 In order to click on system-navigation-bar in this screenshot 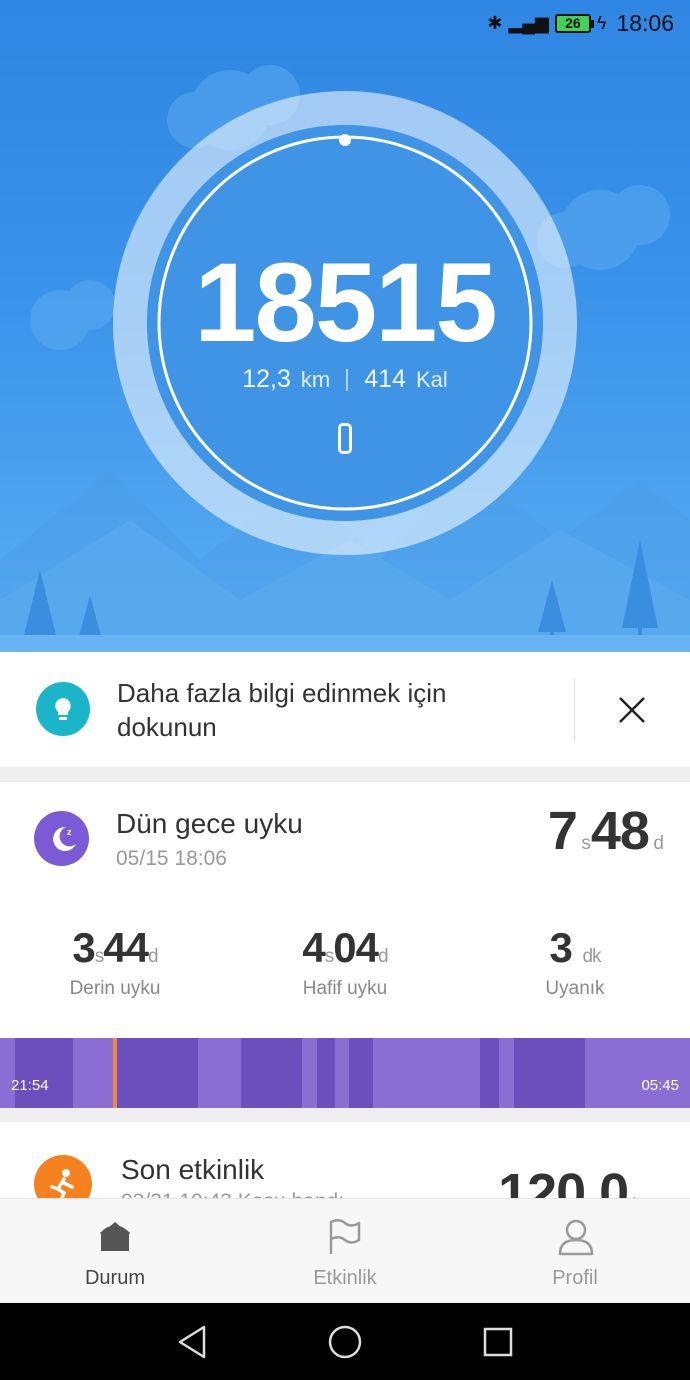, I will do `click(345, 1341)`.